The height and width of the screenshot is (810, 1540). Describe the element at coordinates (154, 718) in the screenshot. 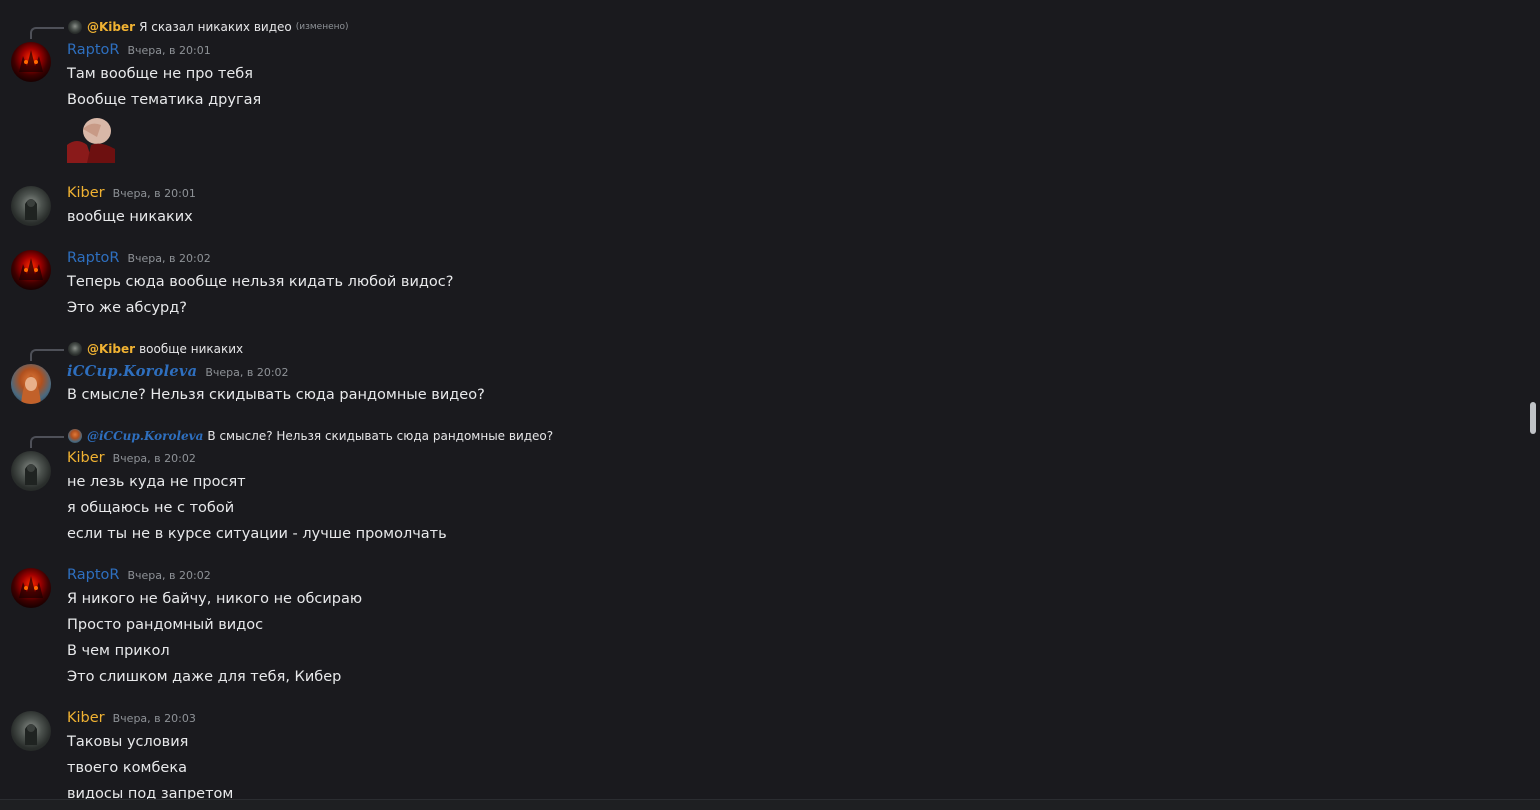

I see `message-timestamp: Вчера, в 20:03` at that location.